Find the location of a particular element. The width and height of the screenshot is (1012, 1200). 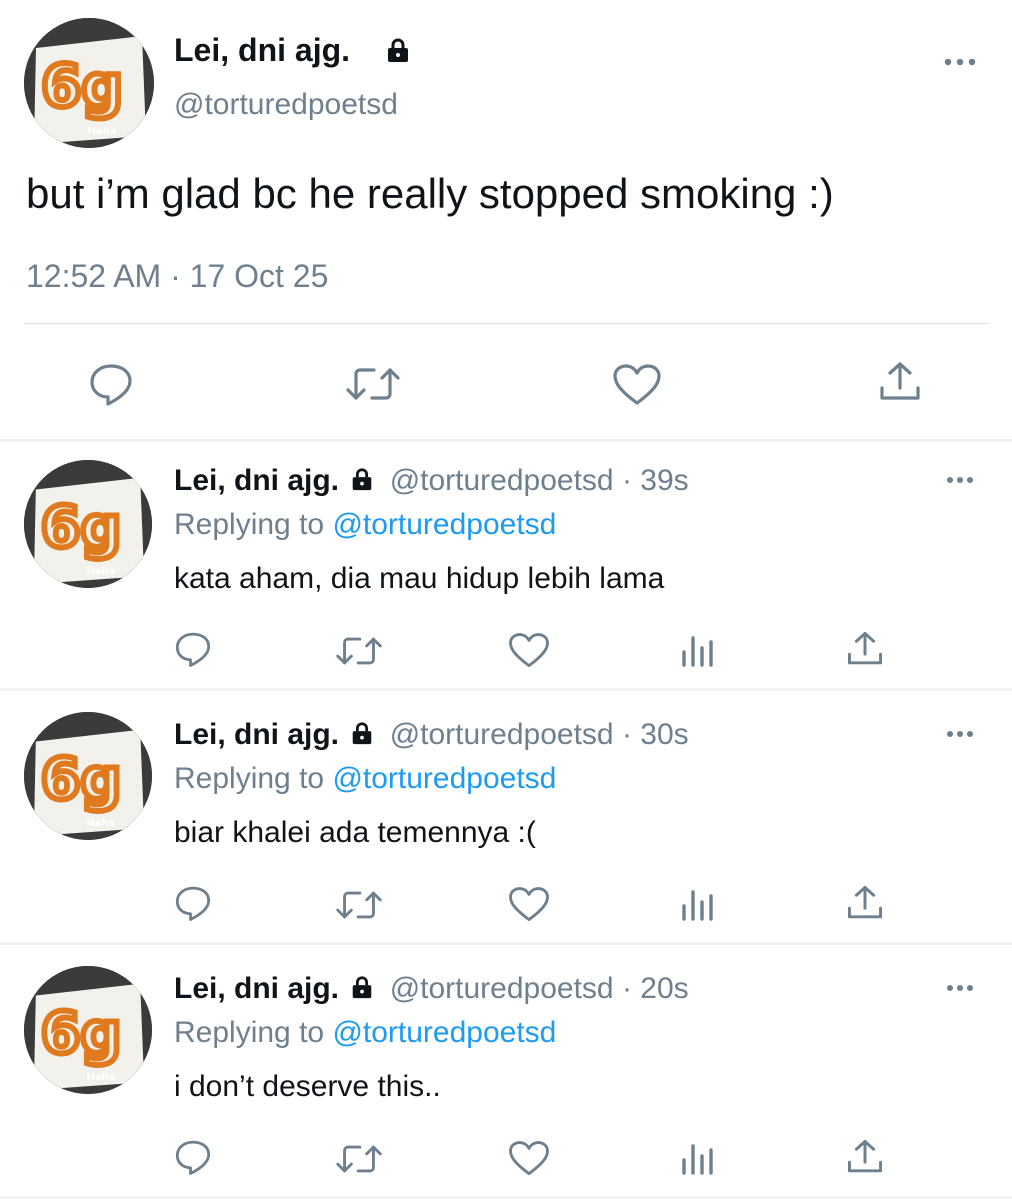

time-ago: · 39s is located at coordinates (655, 480).